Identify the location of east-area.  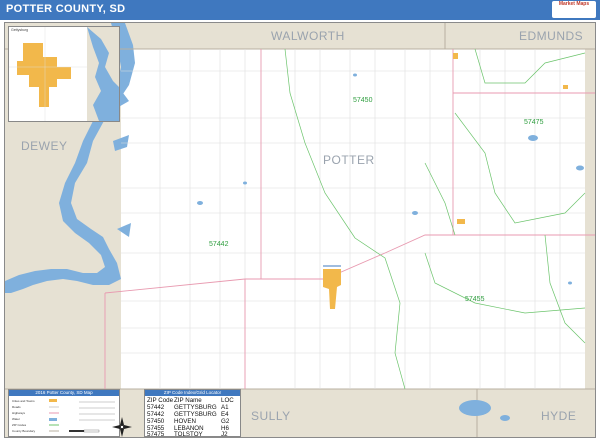
(590, 230).